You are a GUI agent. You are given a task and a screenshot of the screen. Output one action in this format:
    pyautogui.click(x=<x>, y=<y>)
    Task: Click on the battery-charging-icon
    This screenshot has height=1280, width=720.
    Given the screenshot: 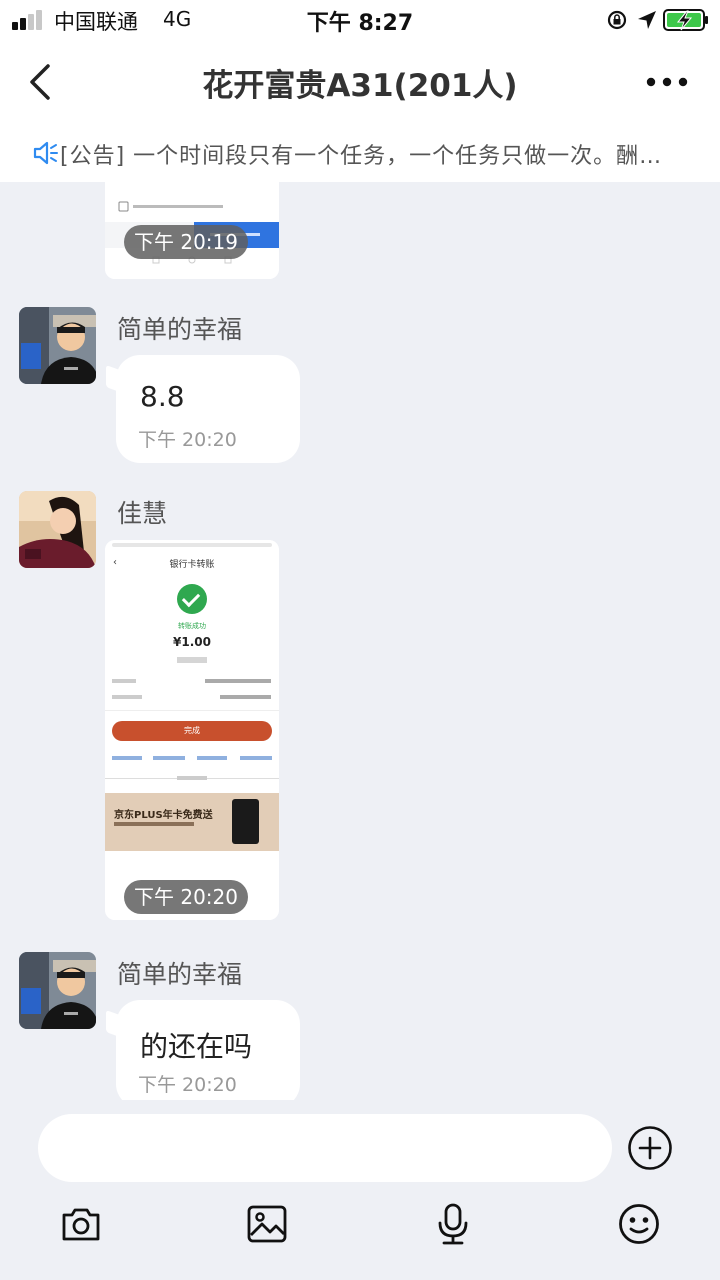 What is the action you would take?
    pyautogui.click(x=685, y=20)
    